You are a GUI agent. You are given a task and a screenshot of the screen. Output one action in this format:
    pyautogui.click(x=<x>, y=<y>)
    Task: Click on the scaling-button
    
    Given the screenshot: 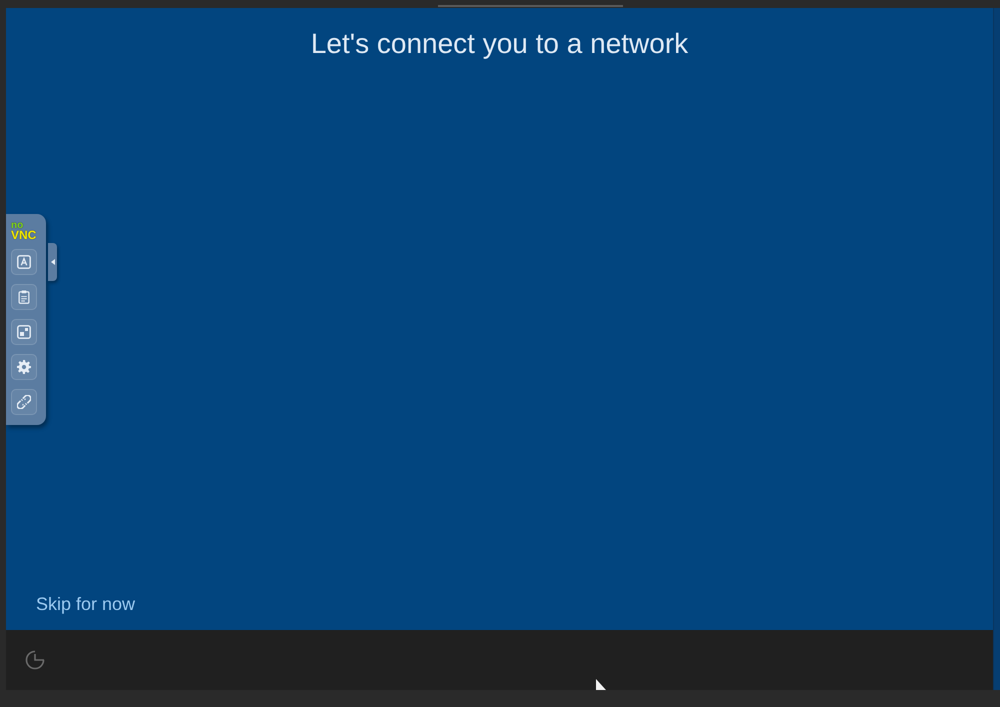 What is the action you would take?
    pyautogui.click(x=24, y=332)
    